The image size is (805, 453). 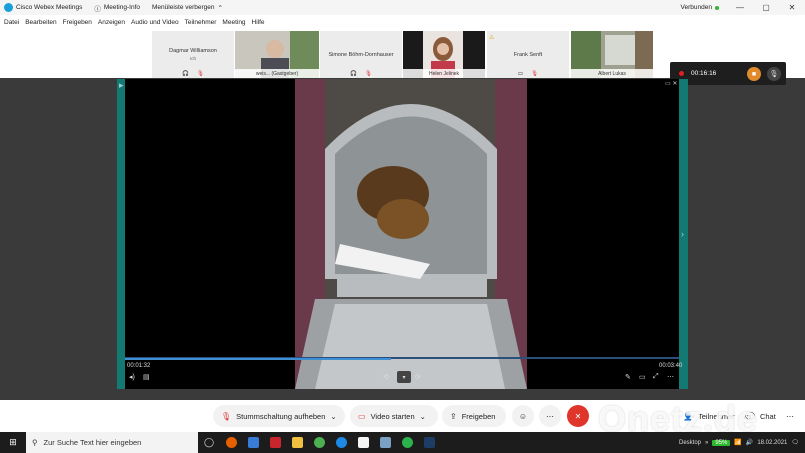 What do you see at coordinates (394, 416) in the screenshot?
I see `start-video-button: ▭ Video starten ⌄` at bounding box center [394, 416].